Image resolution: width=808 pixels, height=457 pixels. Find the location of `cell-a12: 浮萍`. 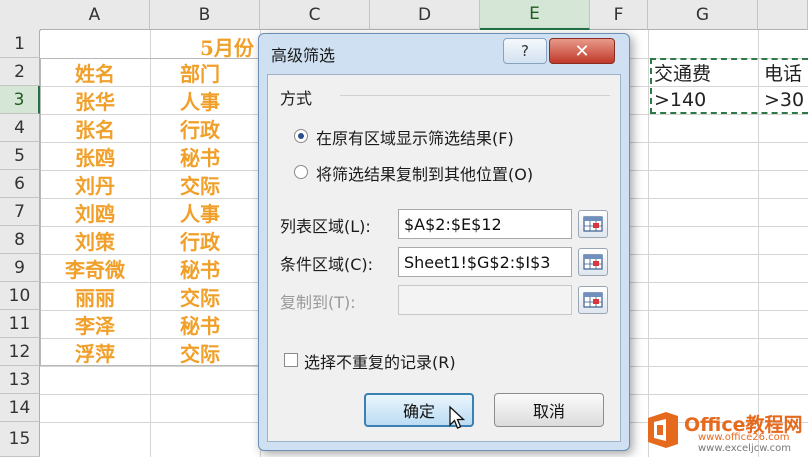

cell-a12: 浮萍 is located at coordinates (95, 352).